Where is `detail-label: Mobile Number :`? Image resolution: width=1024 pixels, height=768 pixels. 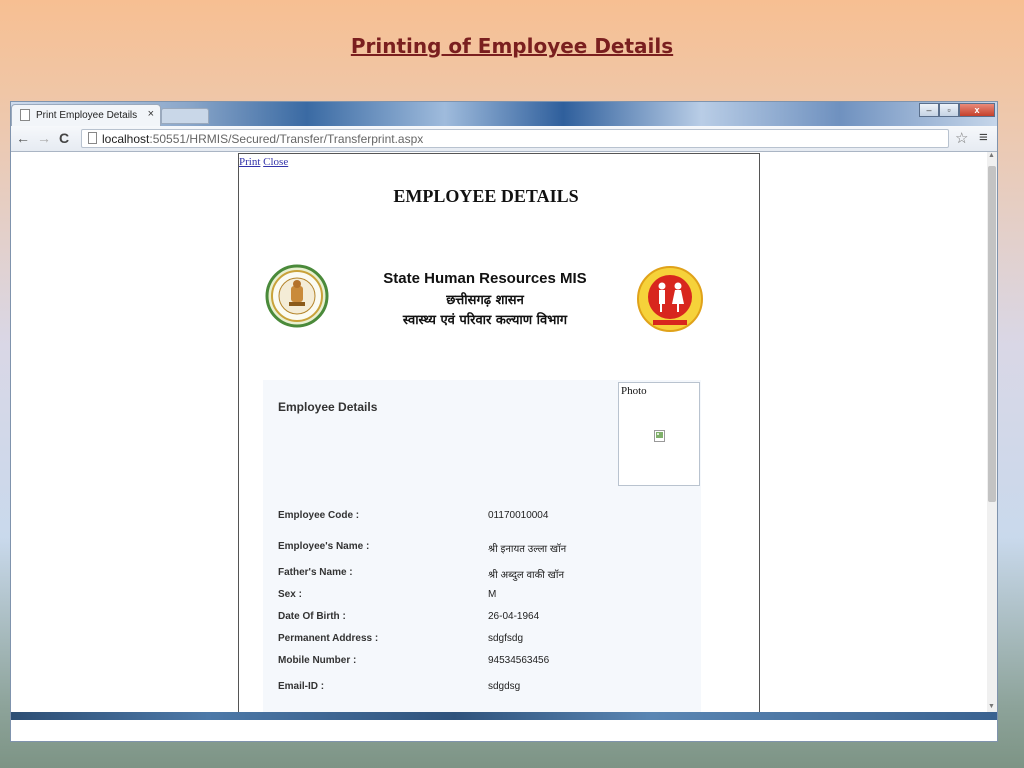 detail-label: Mobile Number : is located at coordinates (317, 660).